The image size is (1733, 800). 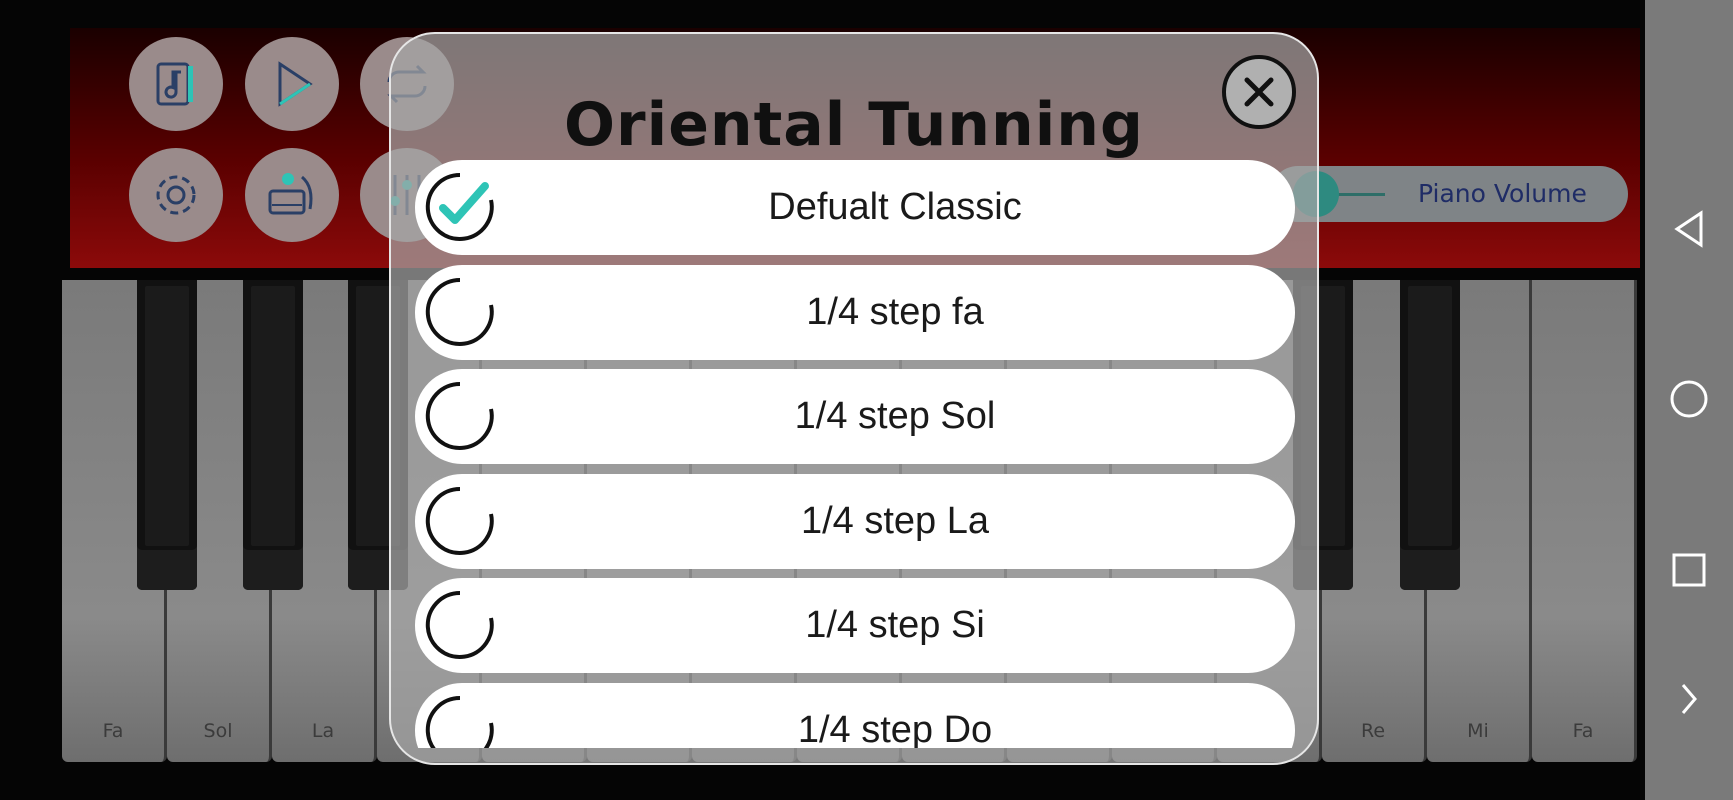 I want to click on option-quarter-step-do: 1/4 step Do, so click(x=855, y=715).